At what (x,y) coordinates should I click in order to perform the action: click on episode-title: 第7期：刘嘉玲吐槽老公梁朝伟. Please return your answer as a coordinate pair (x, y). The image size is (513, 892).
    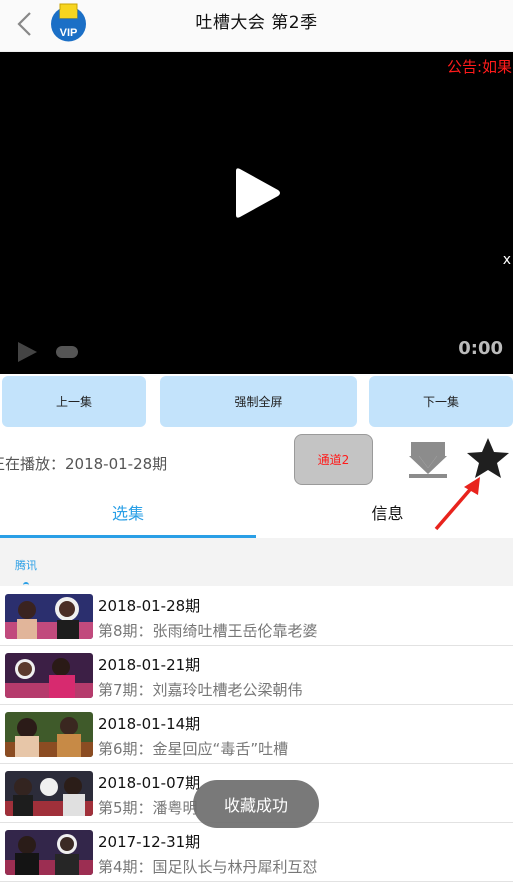
    Looking at the image, I should click on (200, 690).